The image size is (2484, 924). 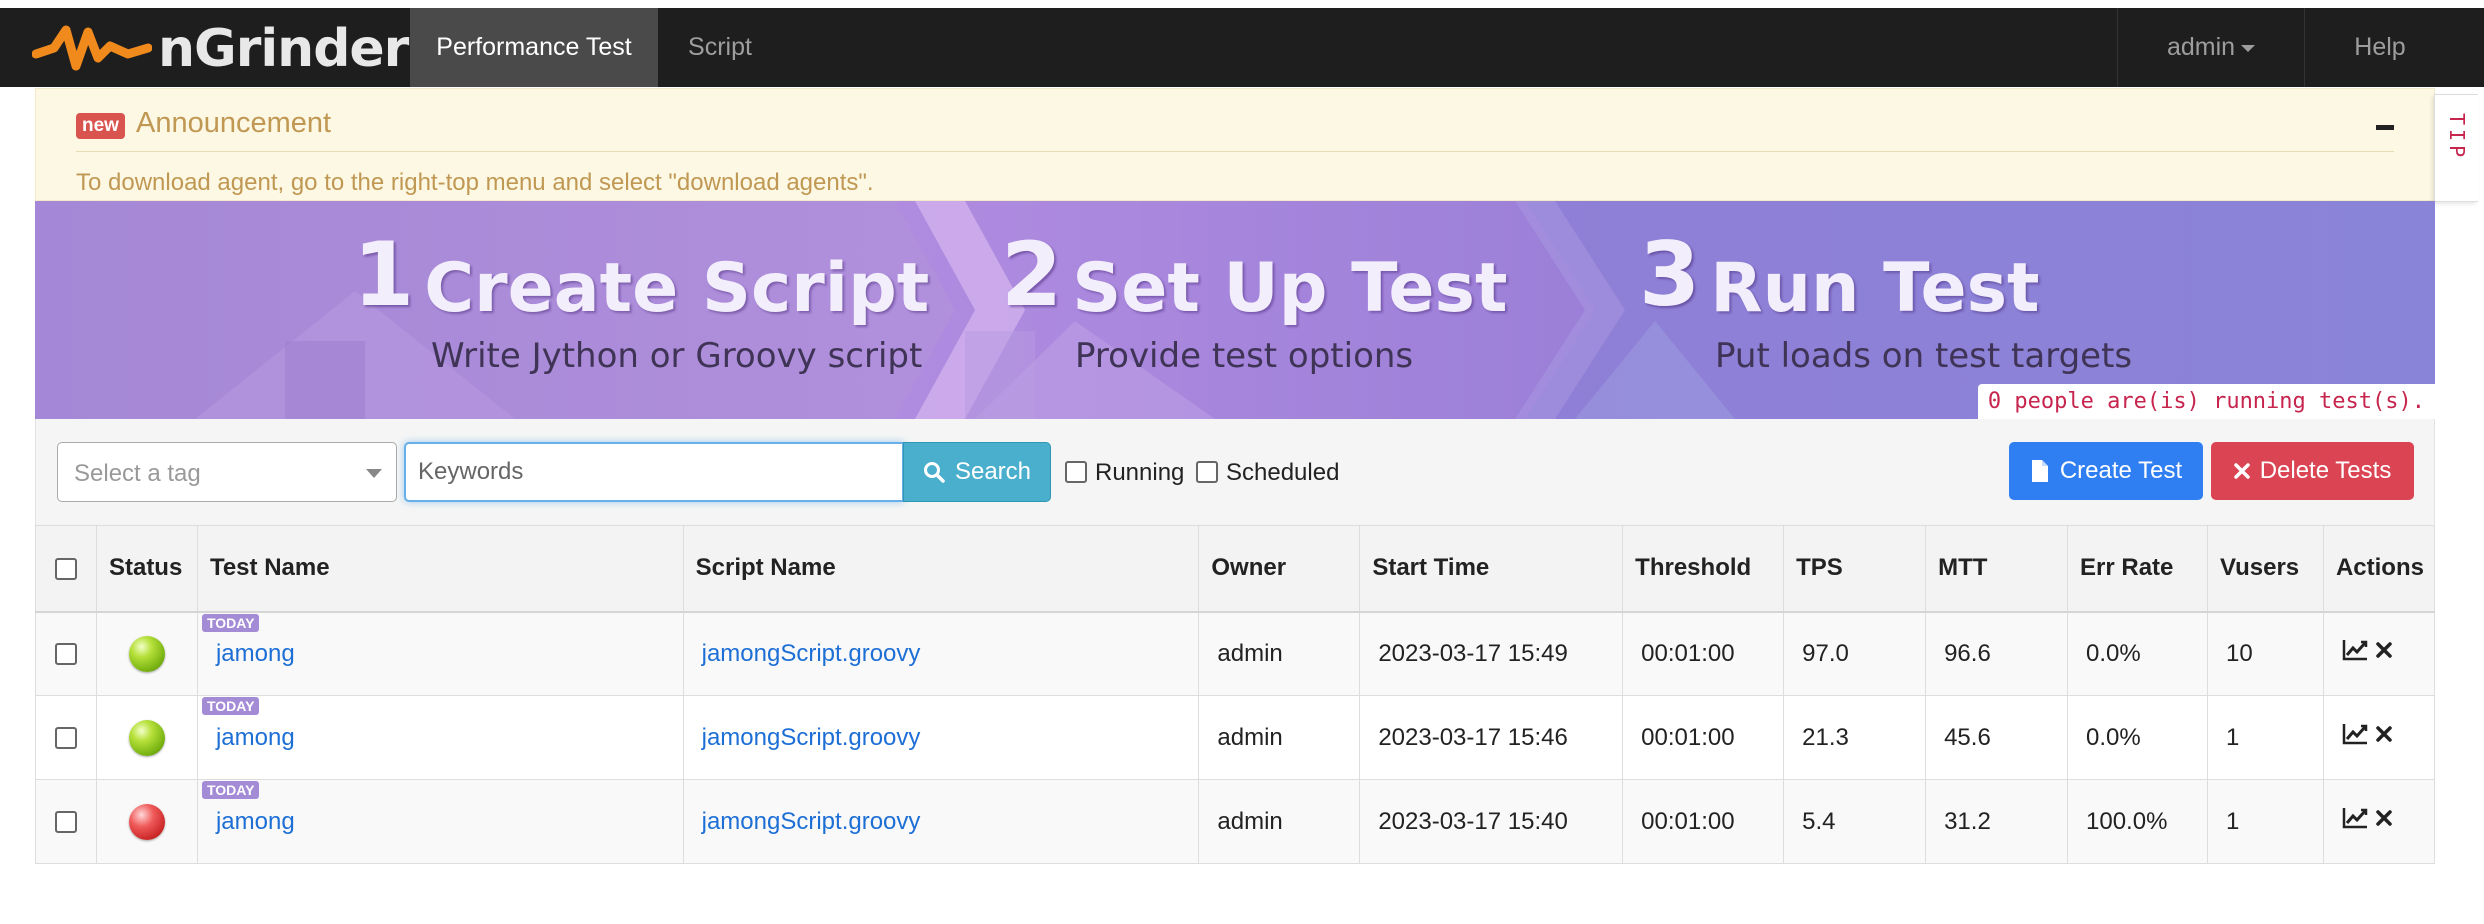 I want to click on ngrinder-wave-icon, so click(x=92, y=48).